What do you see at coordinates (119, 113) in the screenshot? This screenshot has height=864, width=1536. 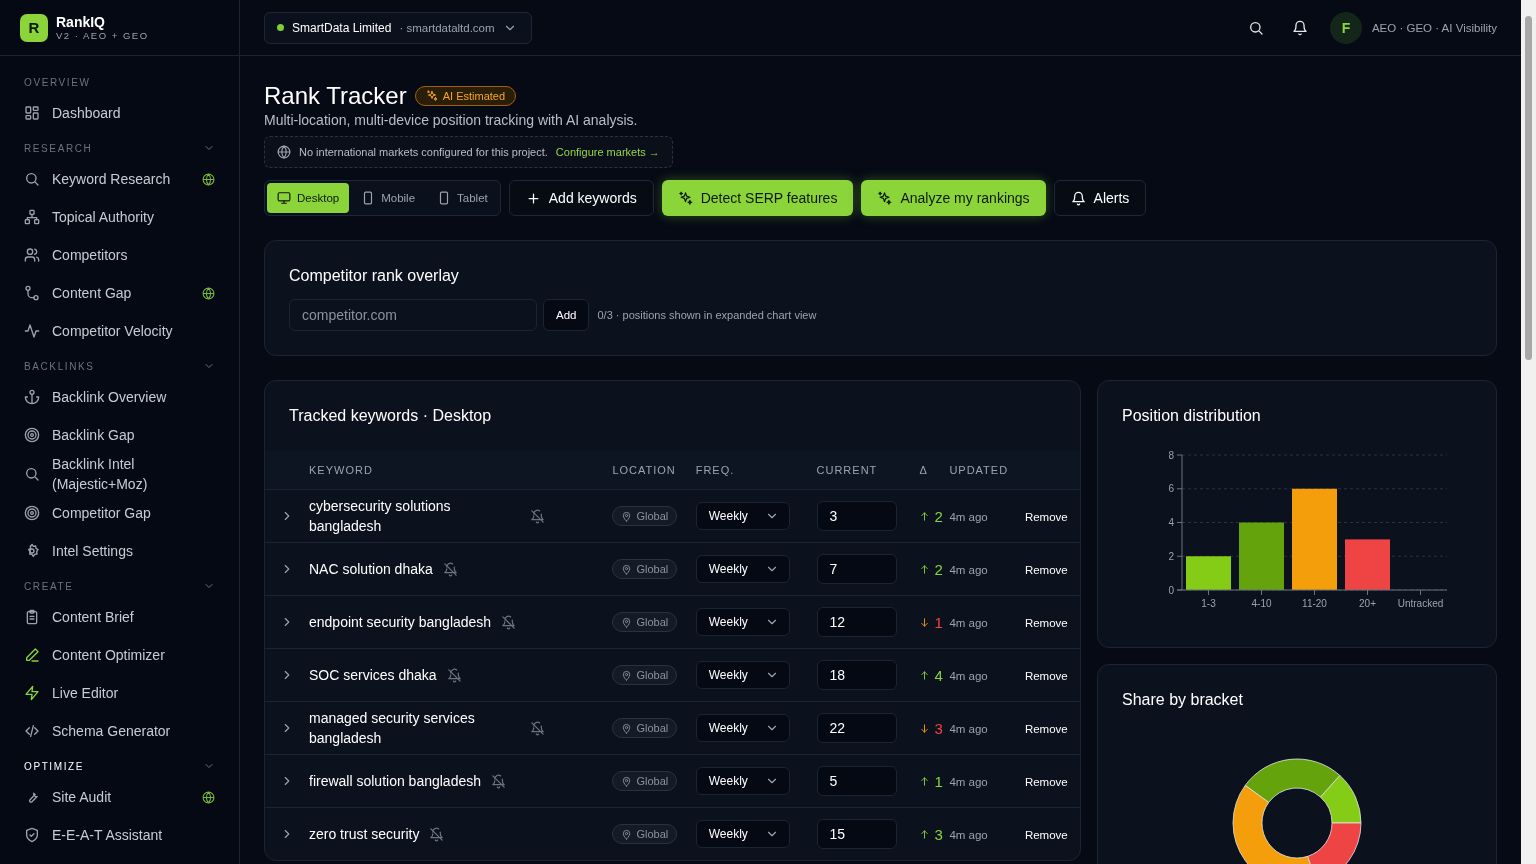 I see `sidebar-item: Dashboard` at bounding box center [119, 113].